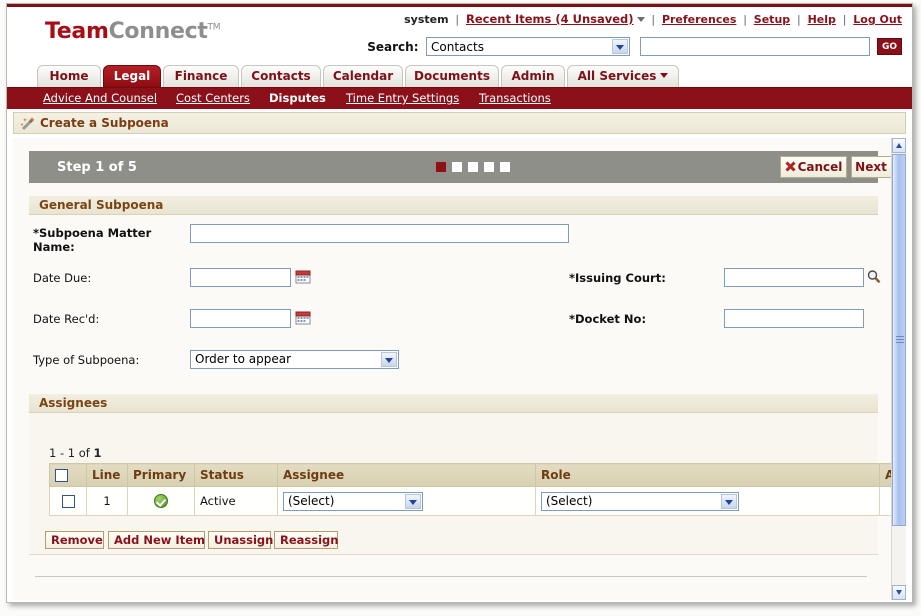 This screenshot has width=921, height=616. I want to click on button-label: Unassign, so click(244, 540).